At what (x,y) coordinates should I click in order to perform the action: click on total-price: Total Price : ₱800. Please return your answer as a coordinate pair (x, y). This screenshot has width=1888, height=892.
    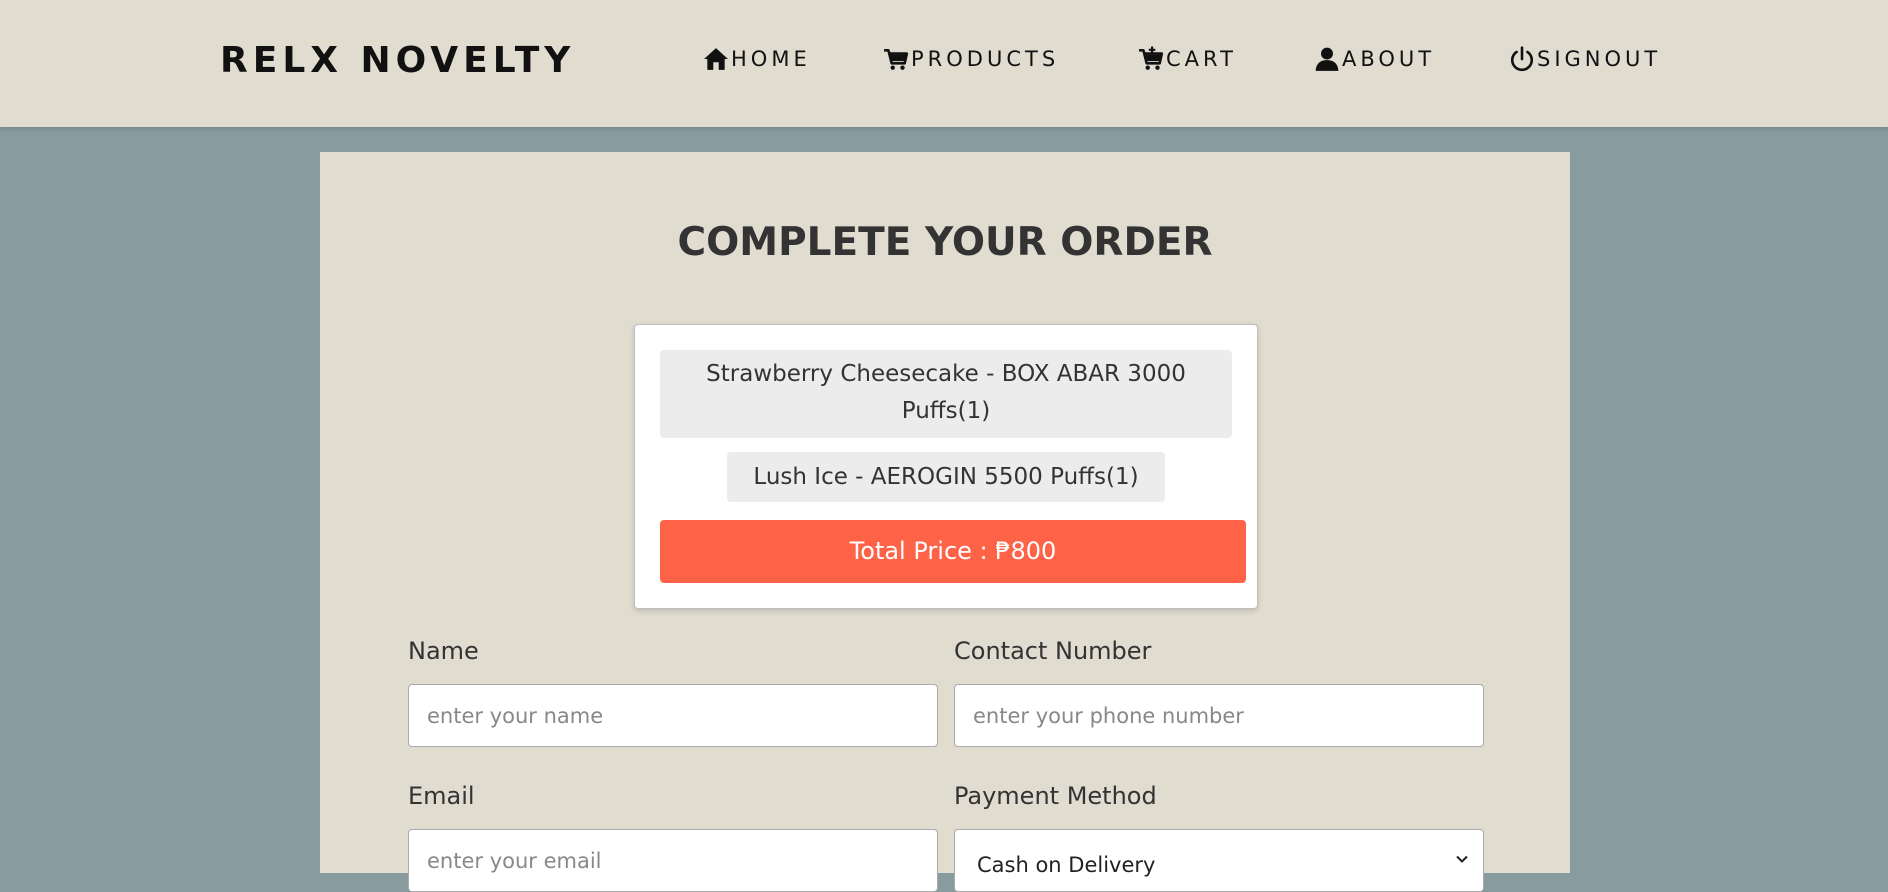
    Looking at the image, I should click on (953, 551).